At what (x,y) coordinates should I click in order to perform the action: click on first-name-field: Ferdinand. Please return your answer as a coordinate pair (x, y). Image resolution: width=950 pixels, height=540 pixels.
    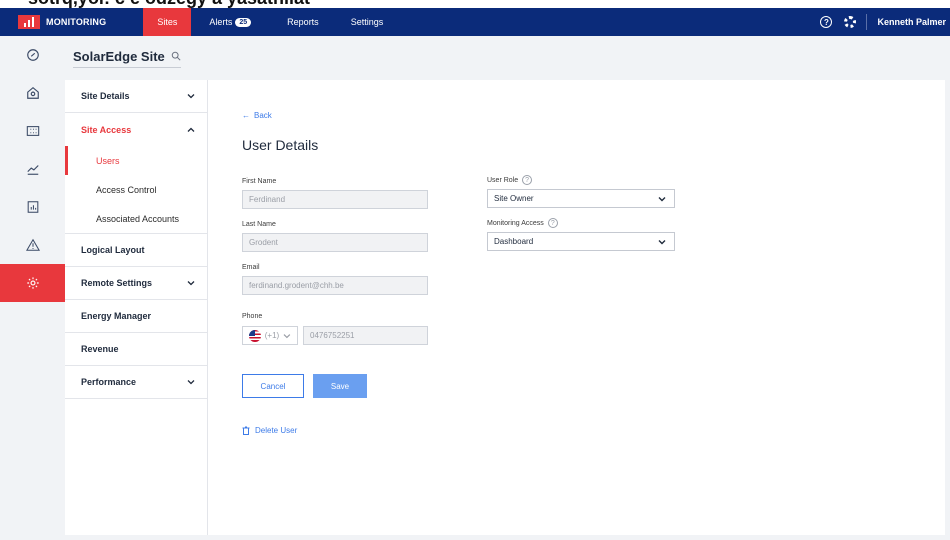
    Looking at the image, I should click on (335, 199).